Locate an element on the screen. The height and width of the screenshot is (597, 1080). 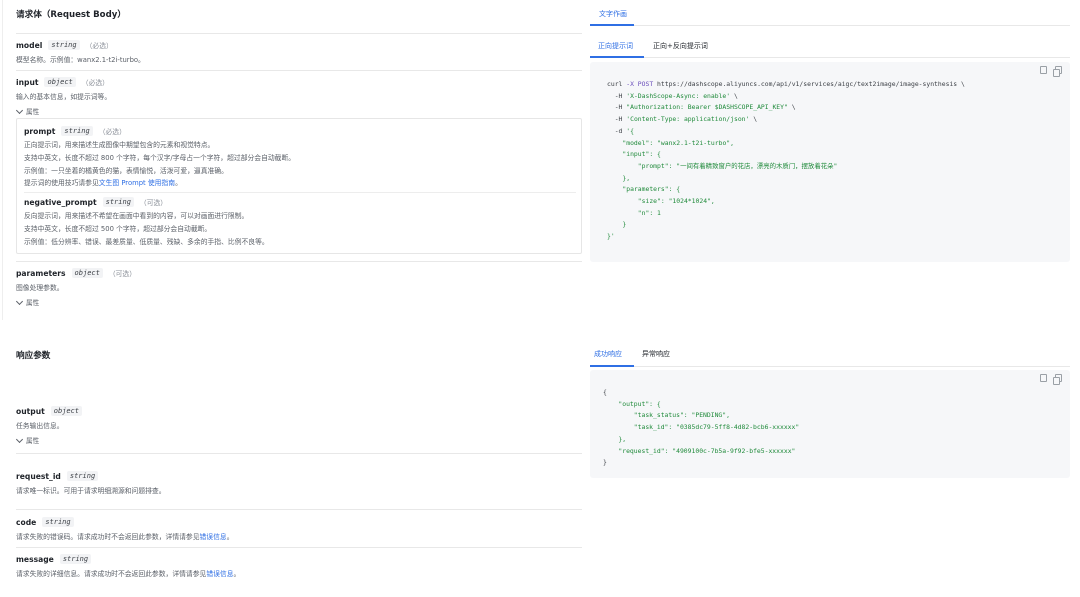
param-input: input object （必选） 输入的基本信息，如提示词等。 属性 is located at coordinates (298, 96).